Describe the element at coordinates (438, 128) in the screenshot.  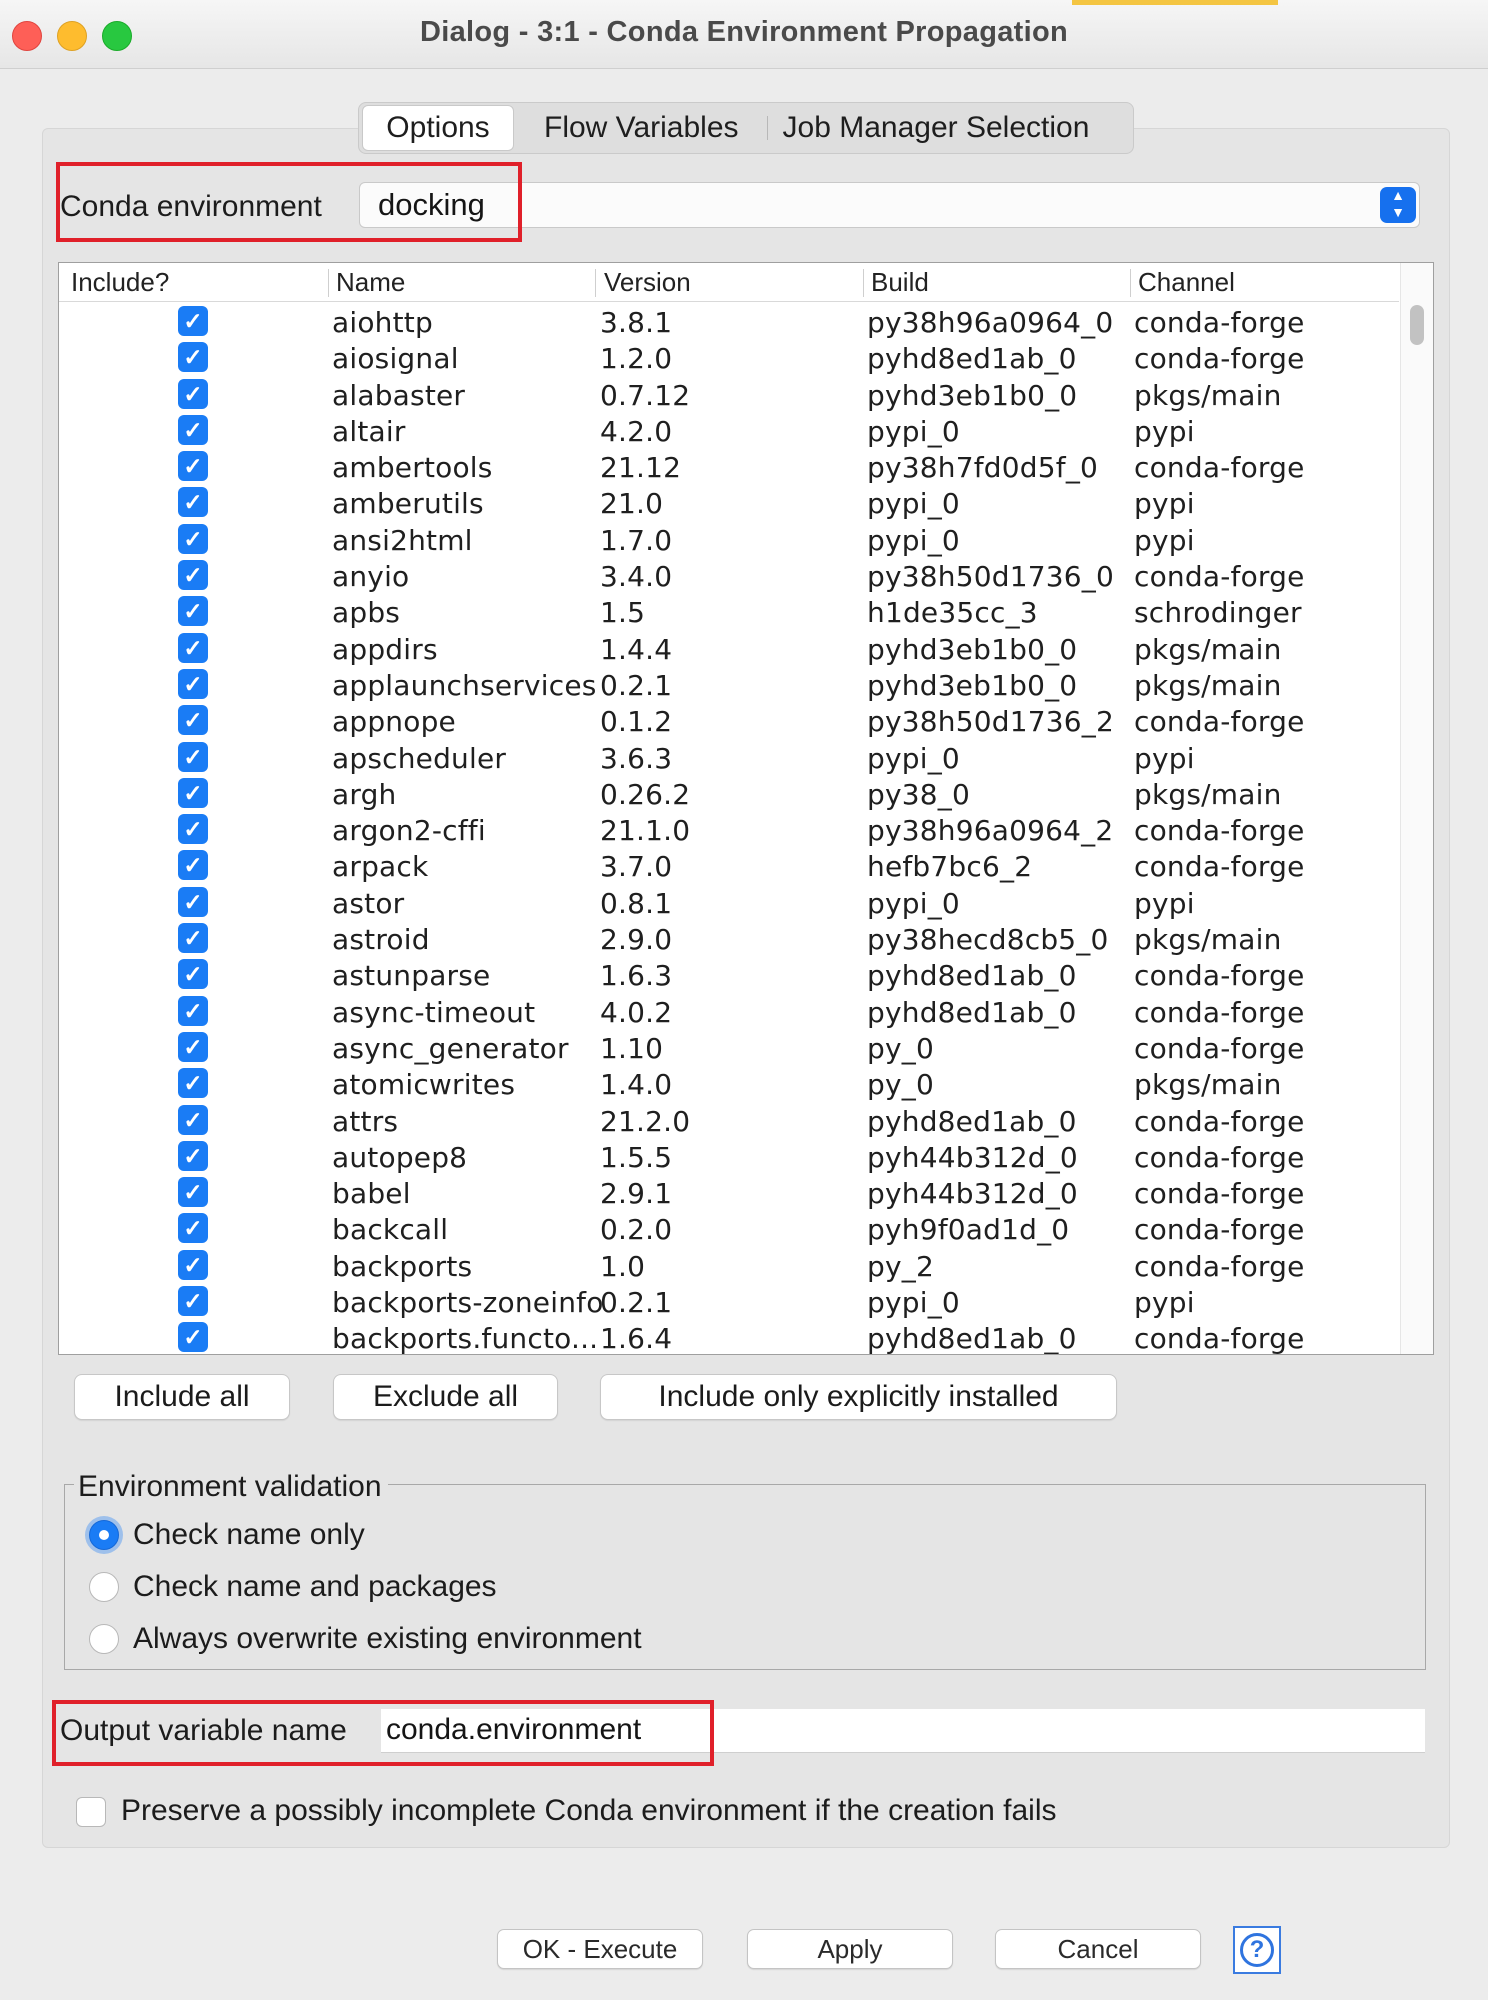
I see `tab-options: Options` at that location.